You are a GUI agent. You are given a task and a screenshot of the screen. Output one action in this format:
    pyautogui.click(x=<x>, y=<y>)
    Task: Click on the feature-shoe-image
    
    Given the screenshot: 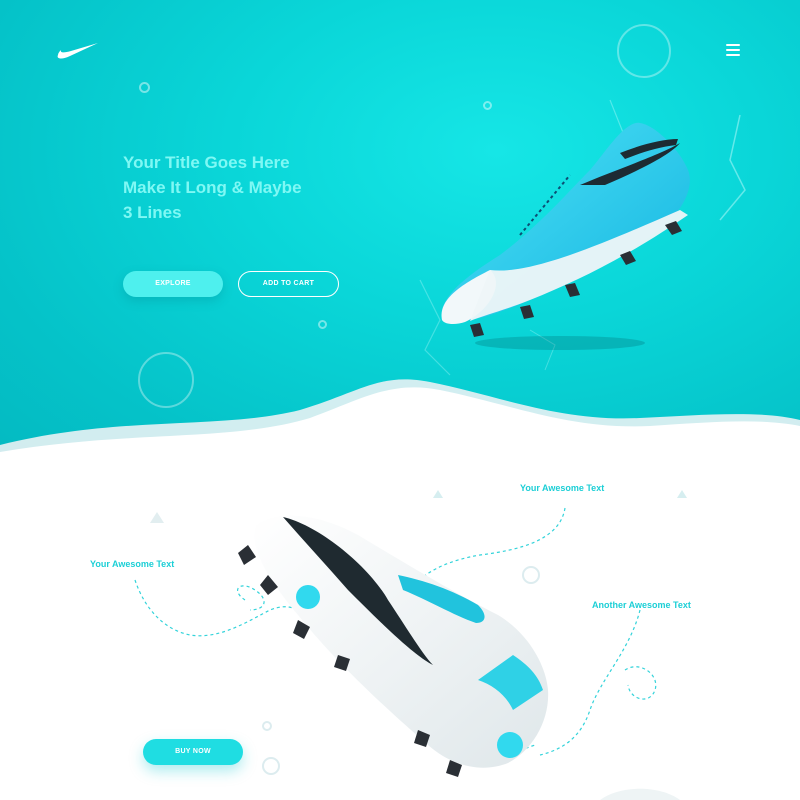 What is the action you would take?
    pyautogui.click(x=393, y=646)
    